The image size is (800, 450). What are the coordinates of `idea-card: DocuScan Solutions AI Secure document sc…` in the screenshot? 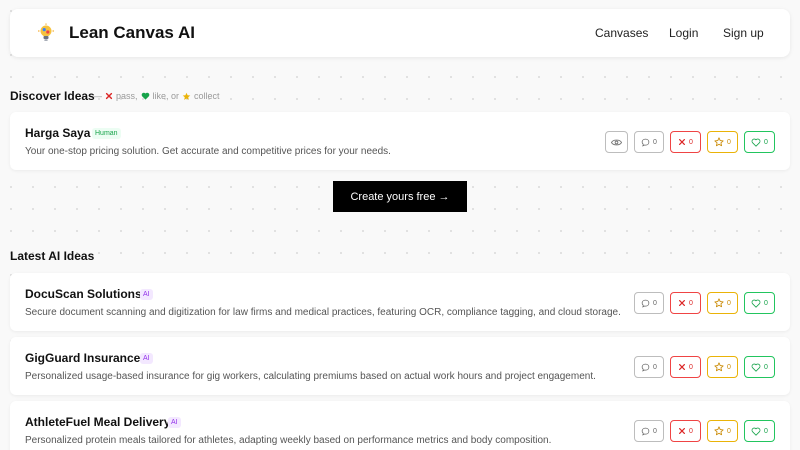 It's located at (400, 302).